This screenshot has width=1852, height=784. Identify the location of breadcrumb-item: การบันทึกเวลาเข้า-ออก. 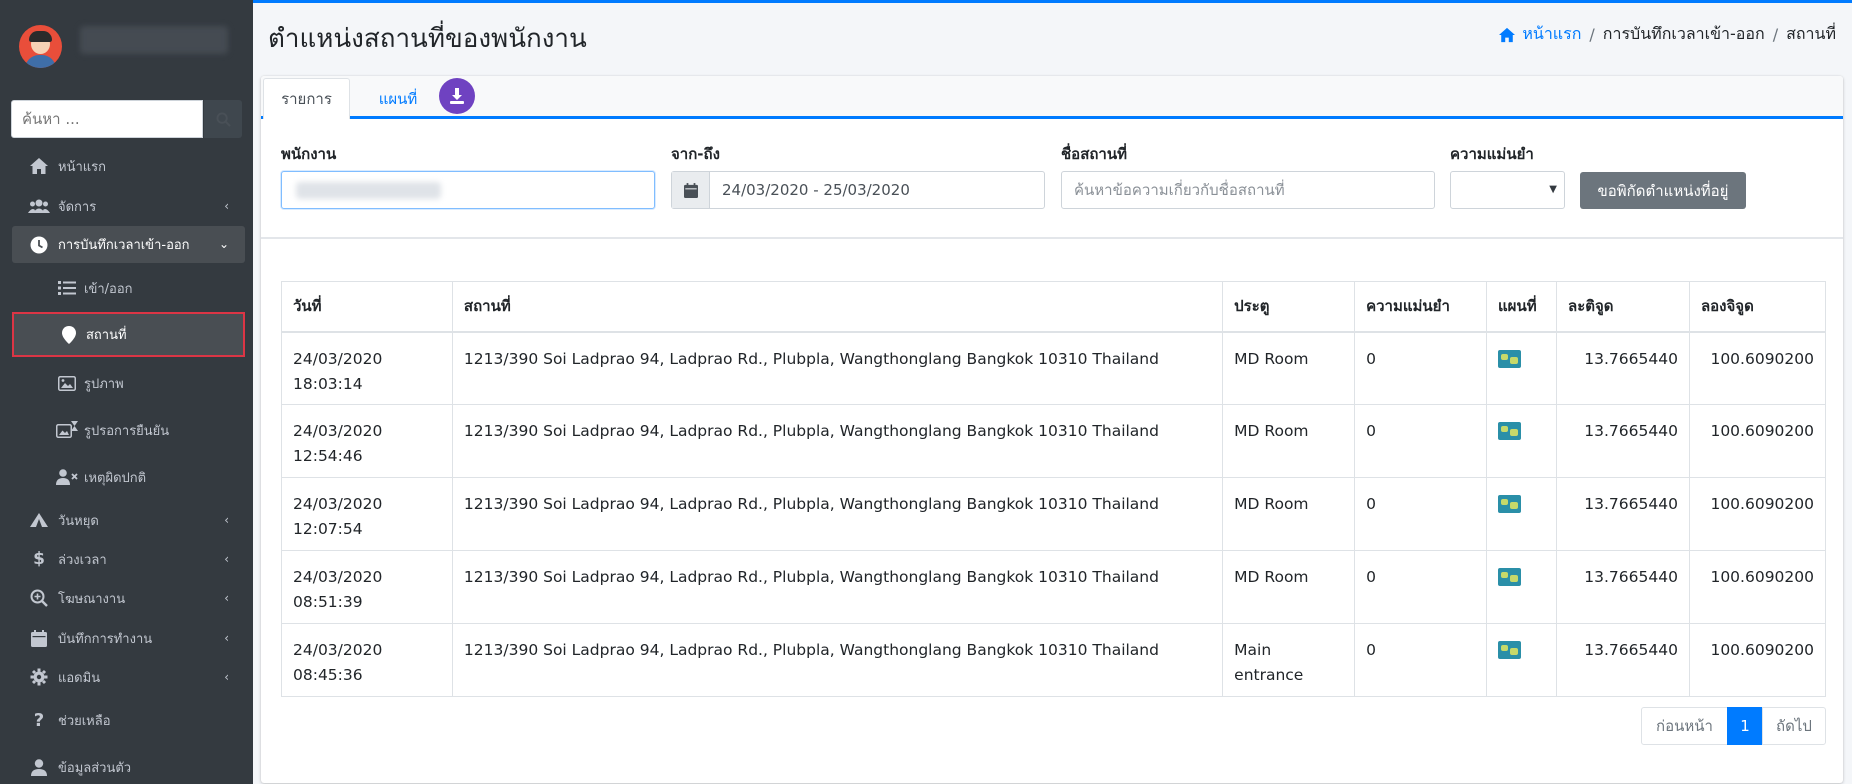
(1683, 33).